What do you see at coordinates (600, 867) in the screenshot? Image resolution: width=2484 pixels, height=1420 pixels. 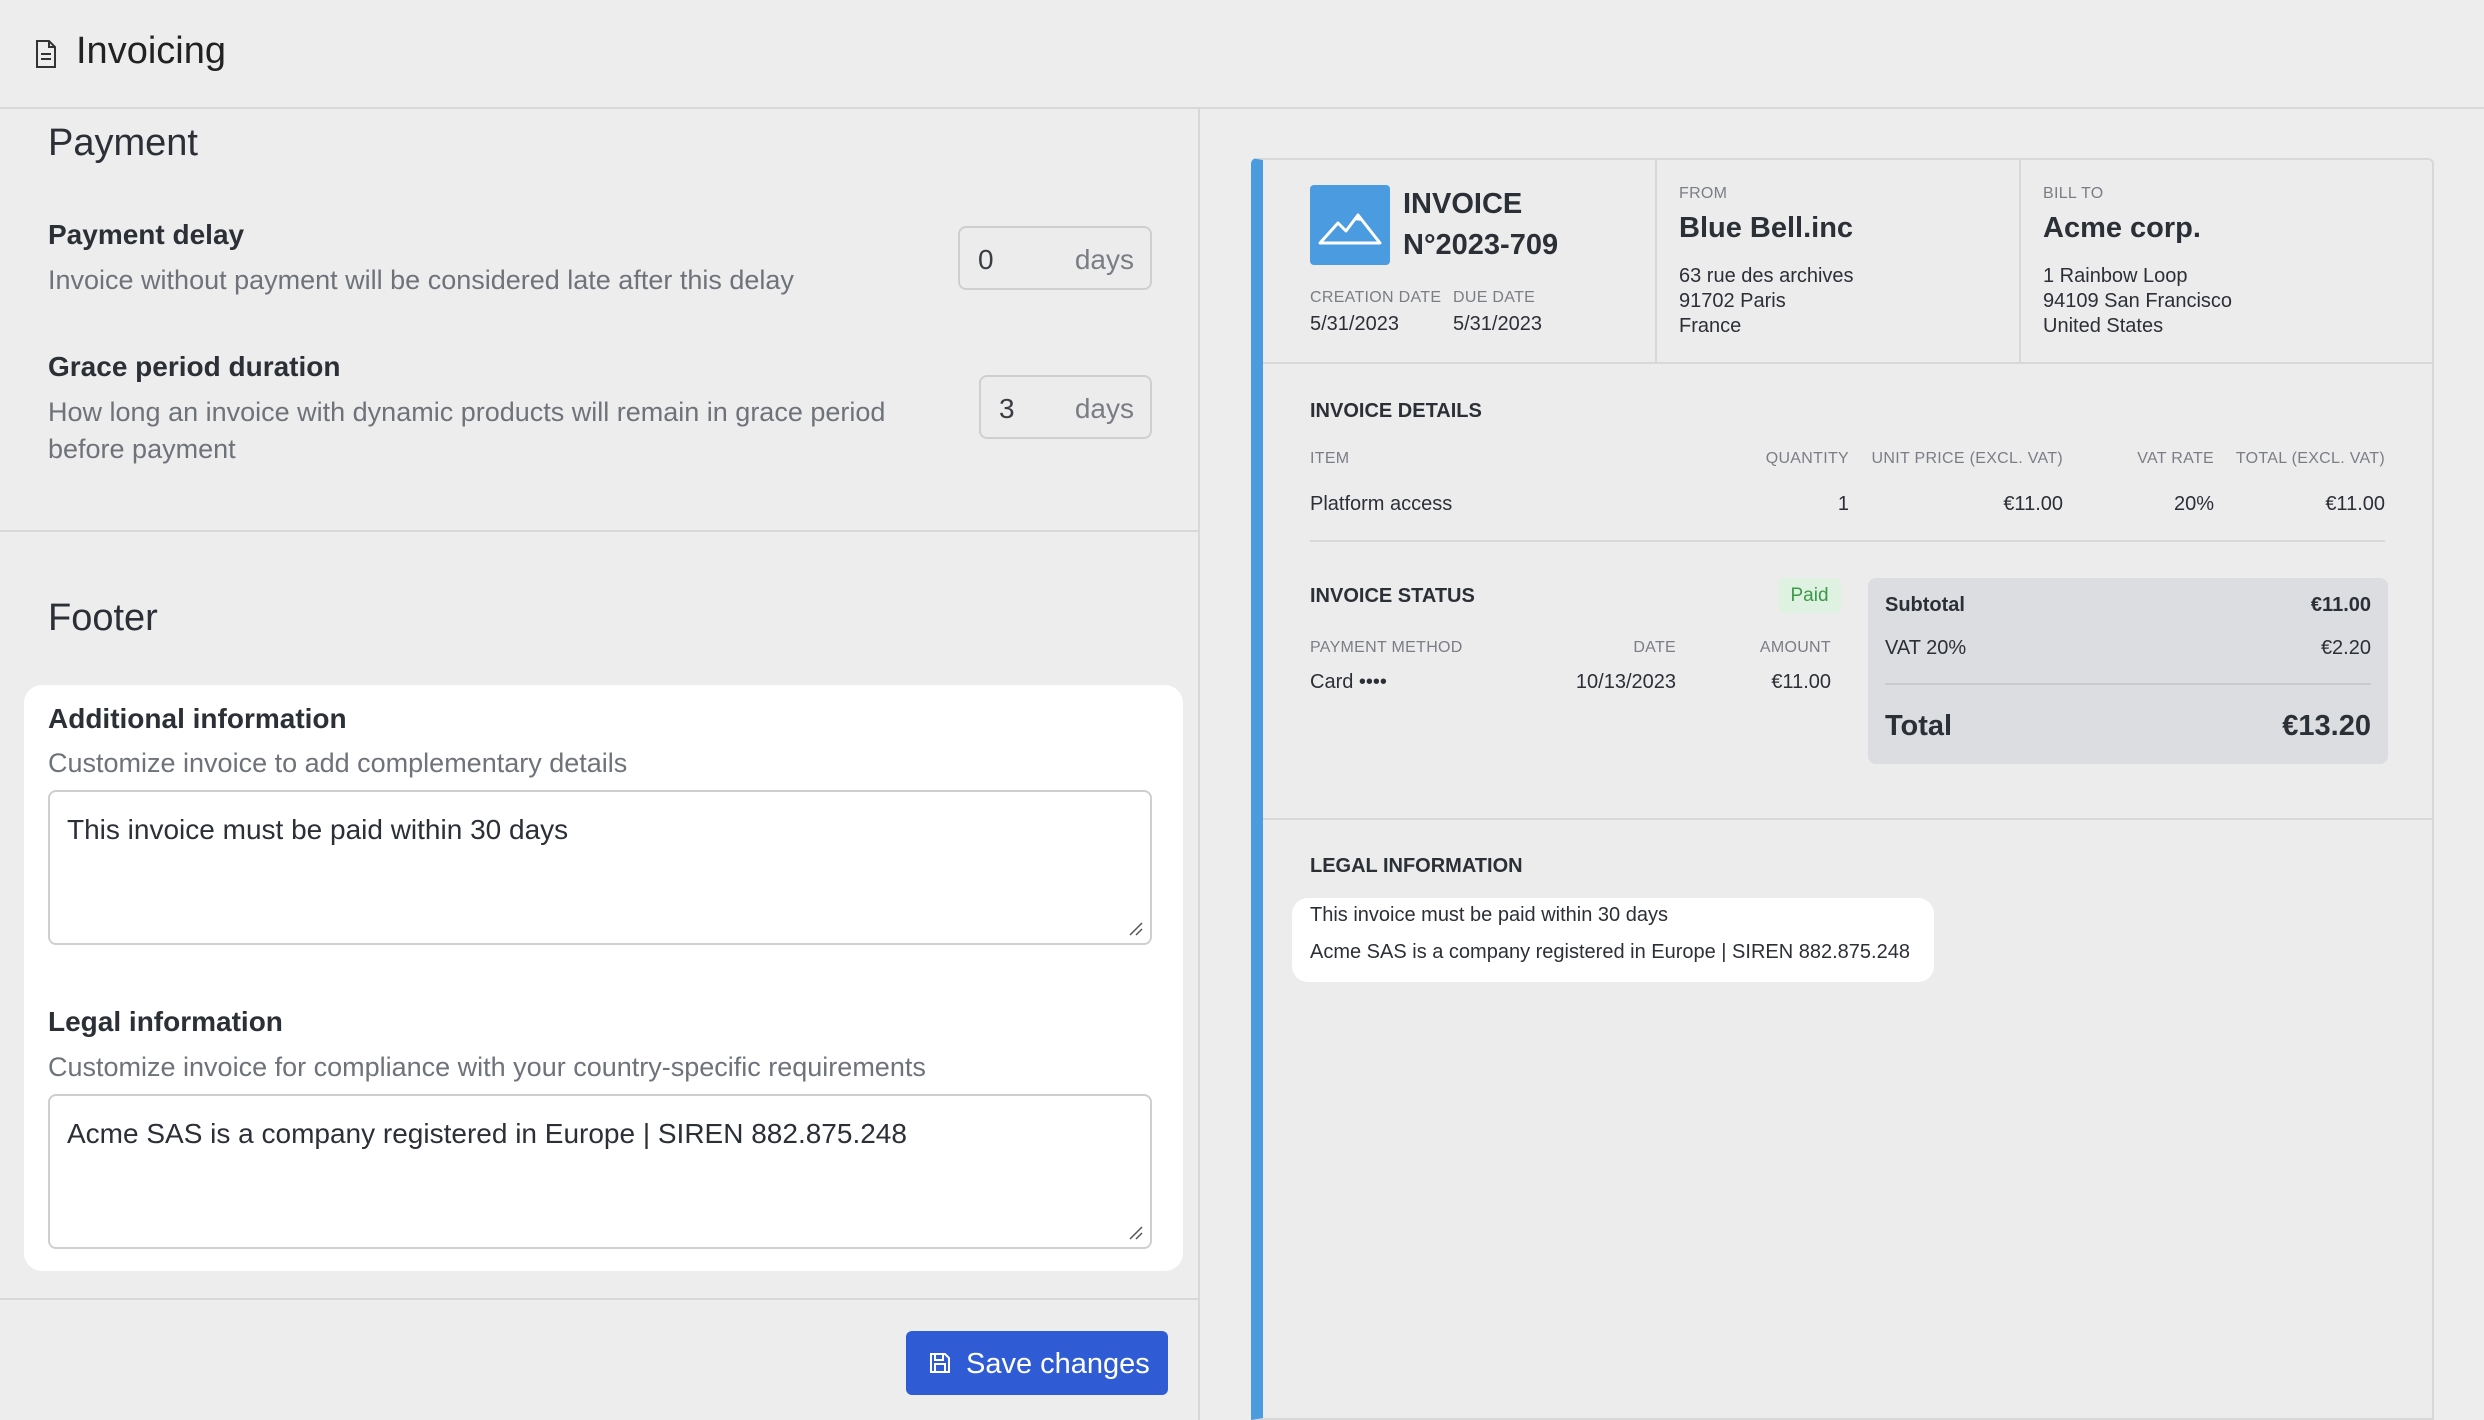 I see `additional-info-textarea: This invoice must be paid within 30 days` at bounding box center [600, 867].